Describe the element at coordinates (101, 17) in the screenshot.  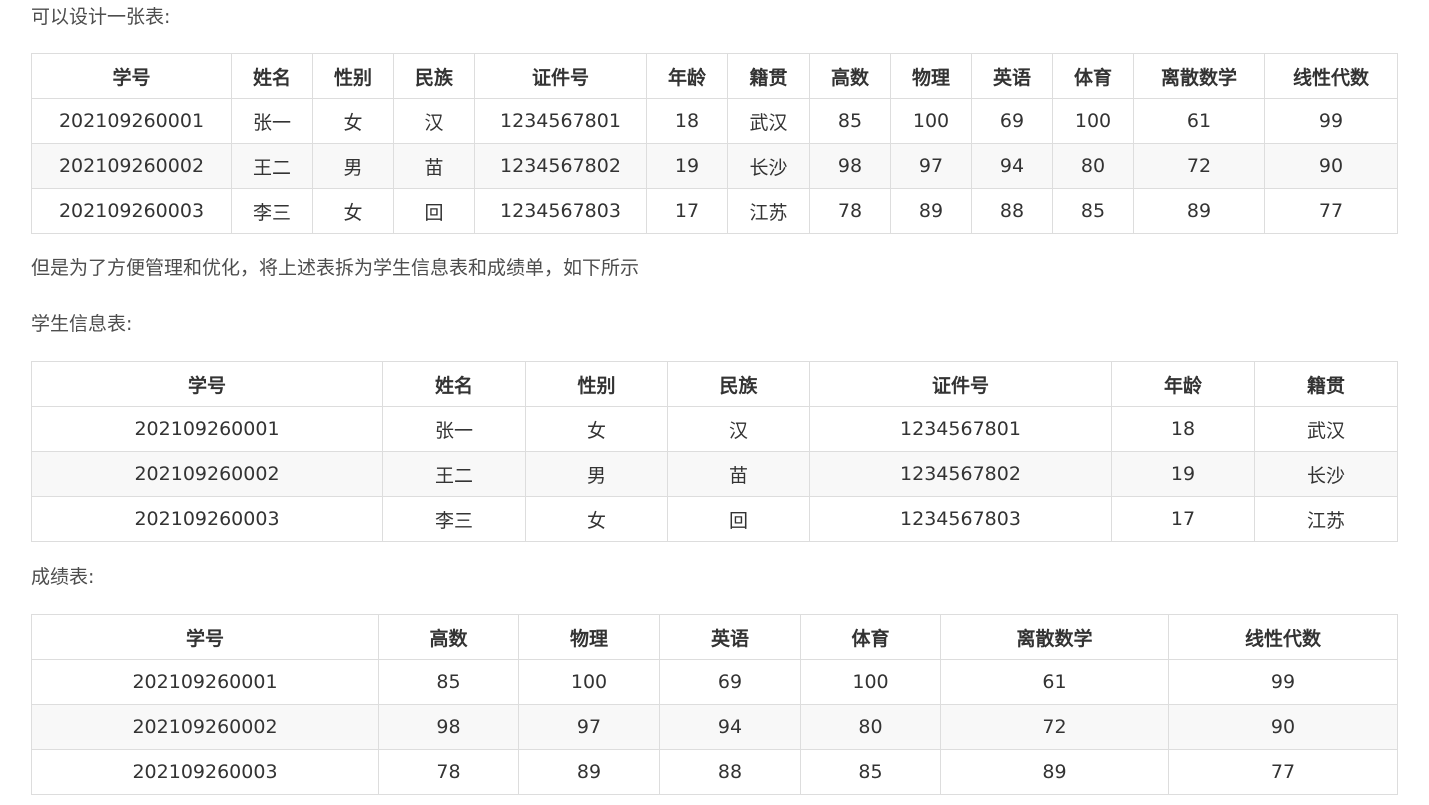
I see `intro-text: 可以设计一张表:` at that location.